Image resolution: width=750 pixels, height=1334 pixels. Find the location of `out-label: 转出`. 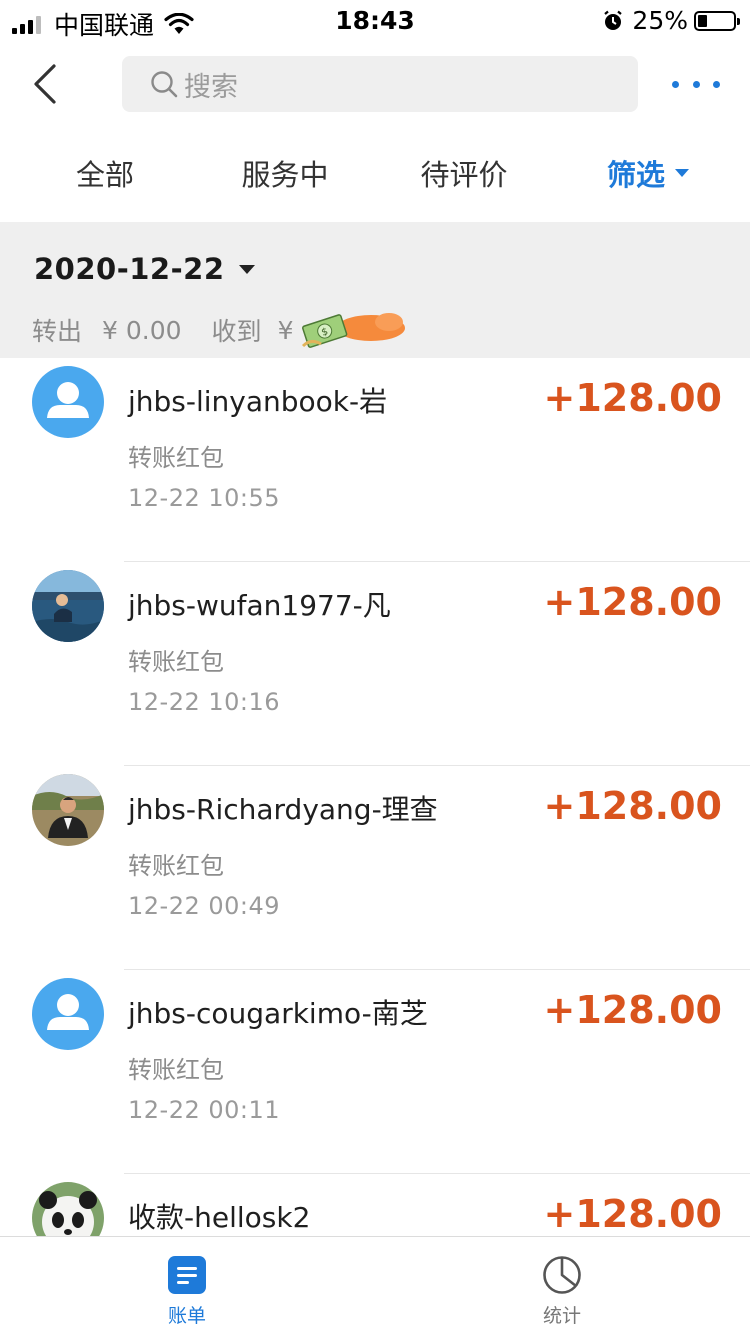

out-label: 转出 is located at coordinates (57, 331).